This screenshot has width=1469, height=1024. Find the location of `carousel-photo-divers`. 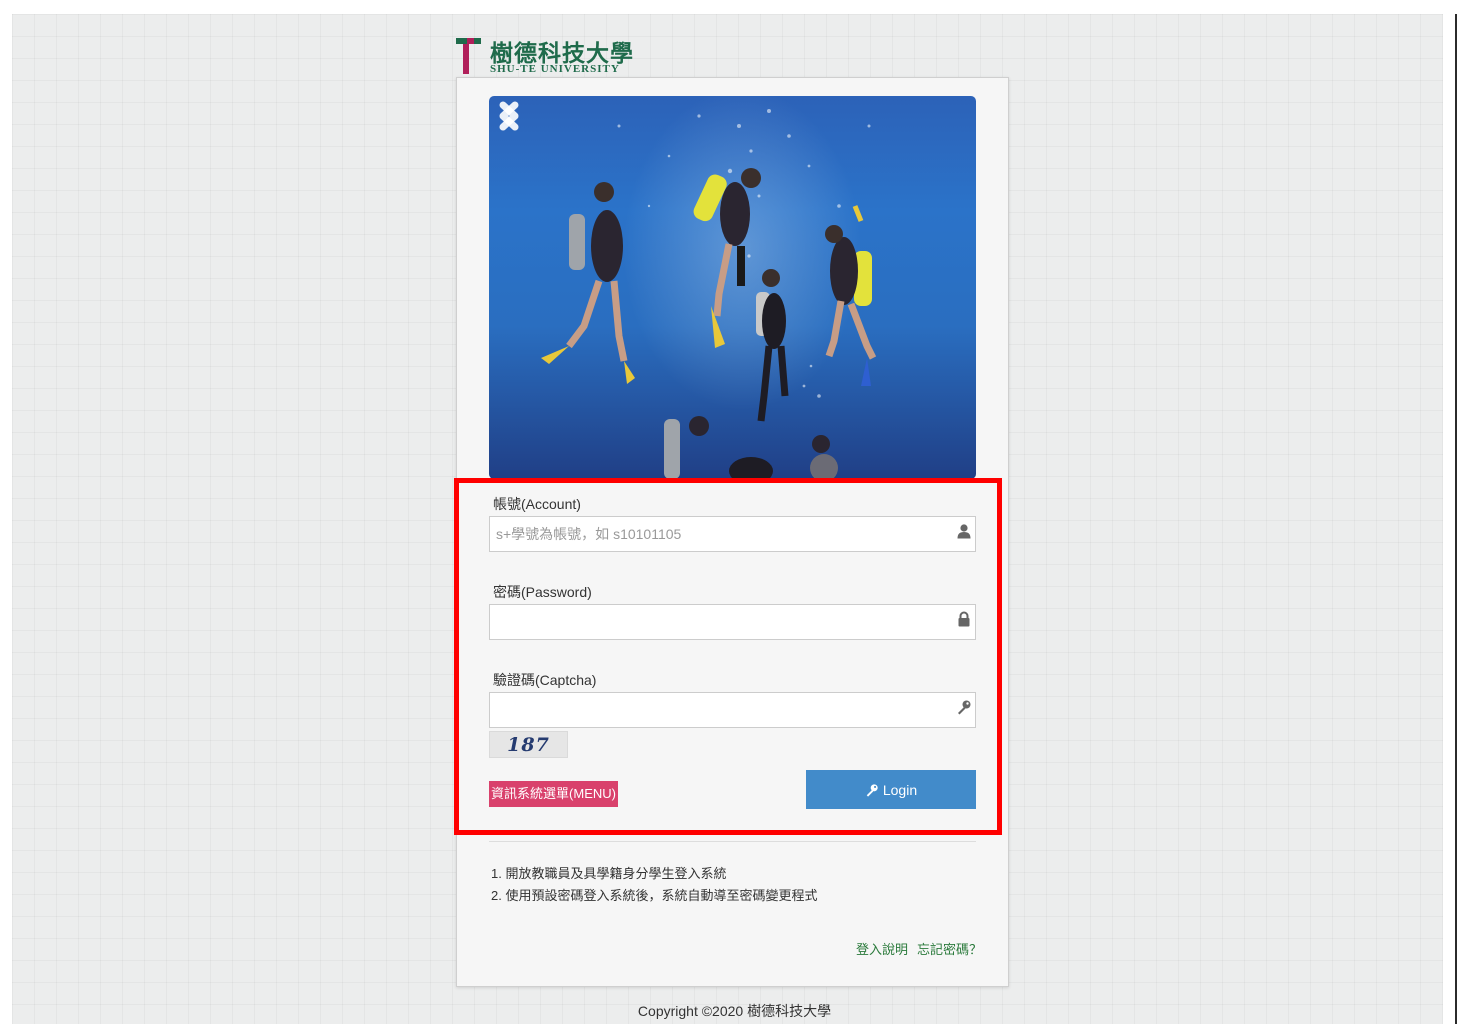

carousel-photo-divers is located at coordinates (709, 294).